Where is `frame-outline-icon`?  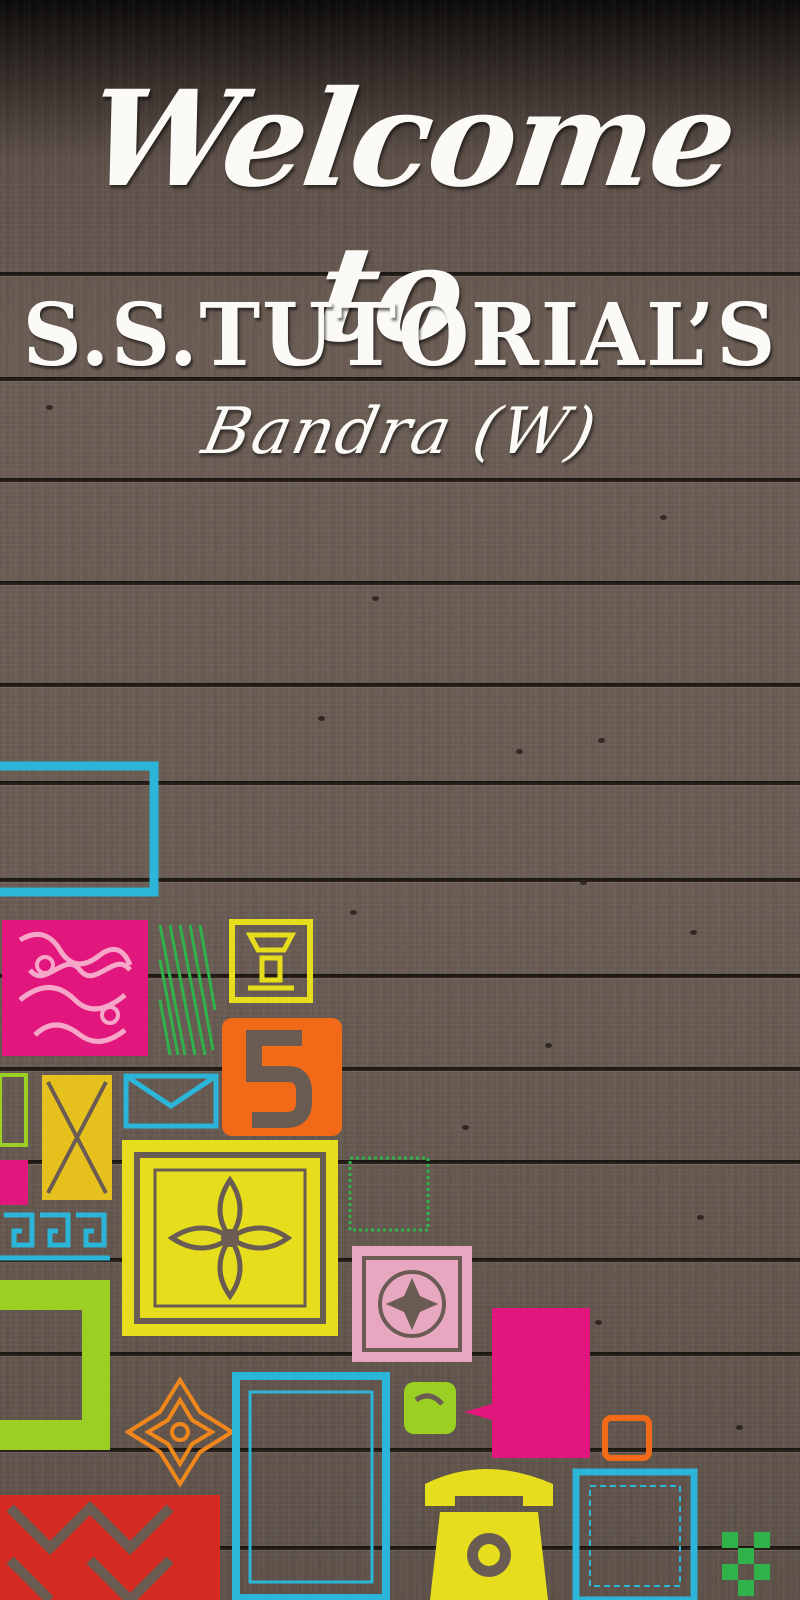 frame-outline-icon is located at coordinates (79, 829).